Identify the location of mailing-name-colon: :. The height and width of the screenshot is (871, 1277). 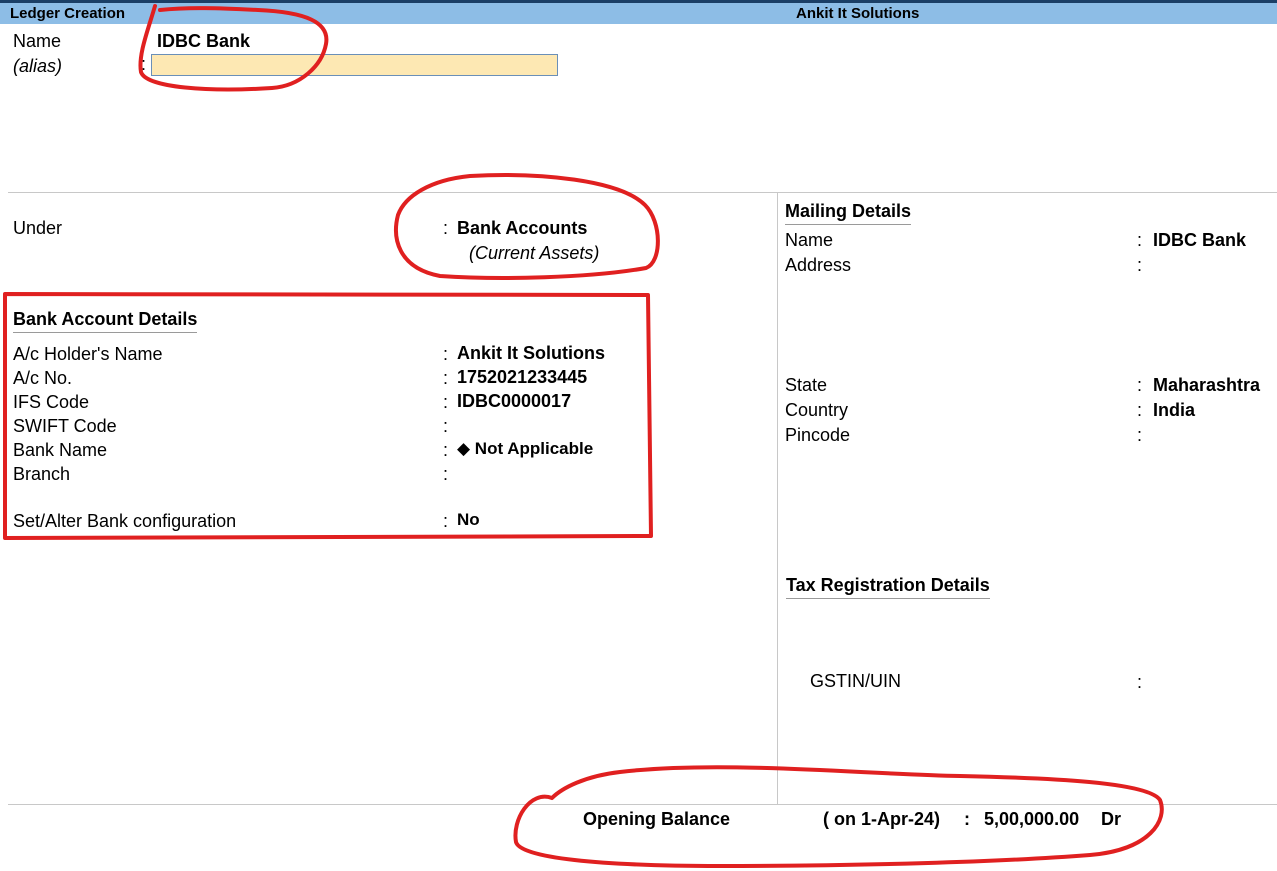
(1140, 240).